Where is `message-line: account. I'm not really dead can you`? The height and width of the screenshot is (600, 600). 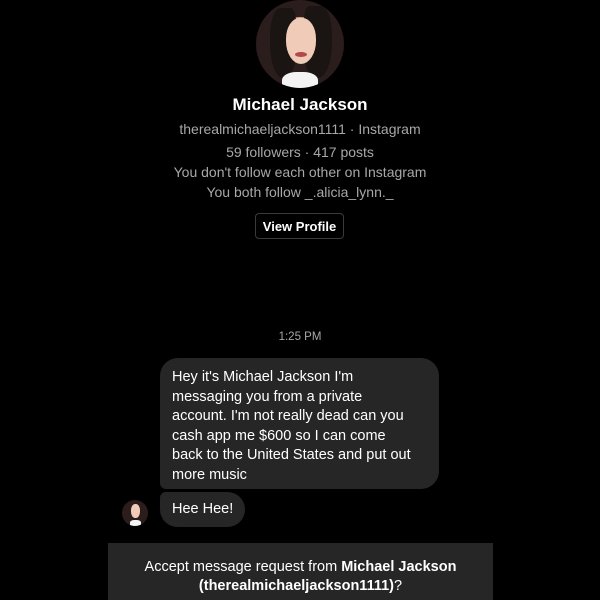 message-line: account. I'm not really dead can you is located at coordinates (288, 416).